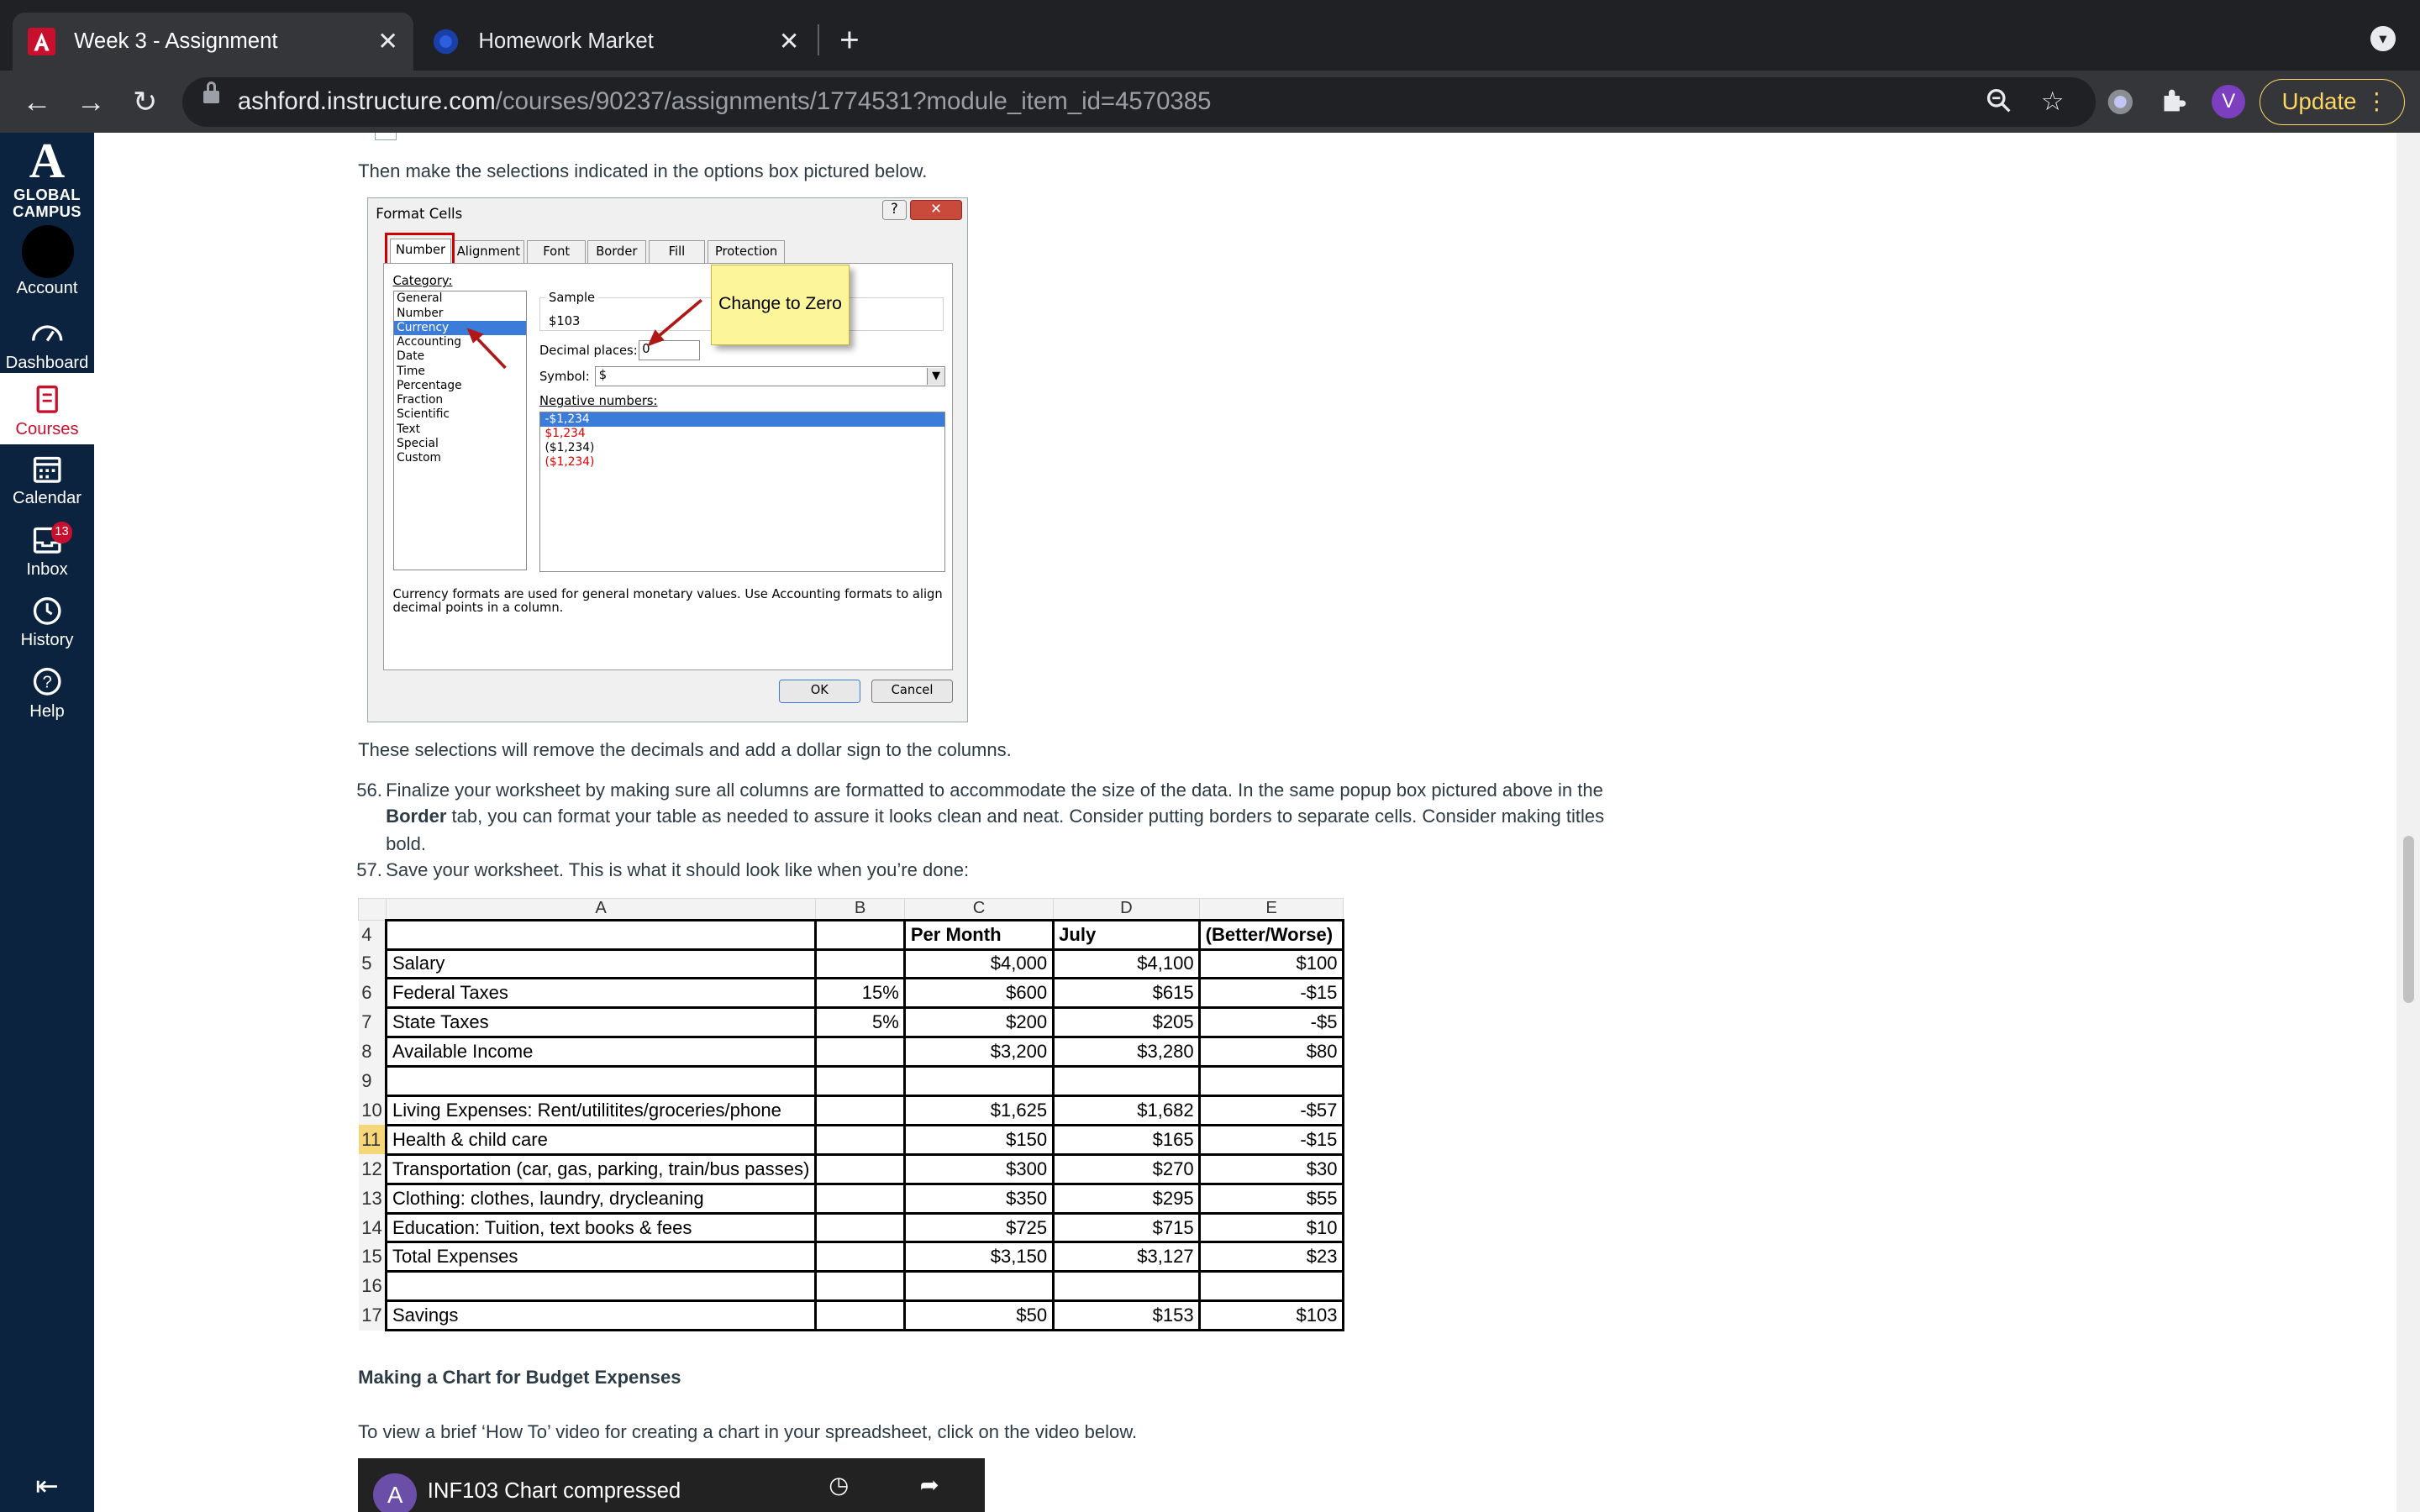 The image size is (2420, 1512). Describe the element at coordinates (2332, 101) in the screenshot. I see `update-button: Update ⋮` at that location.